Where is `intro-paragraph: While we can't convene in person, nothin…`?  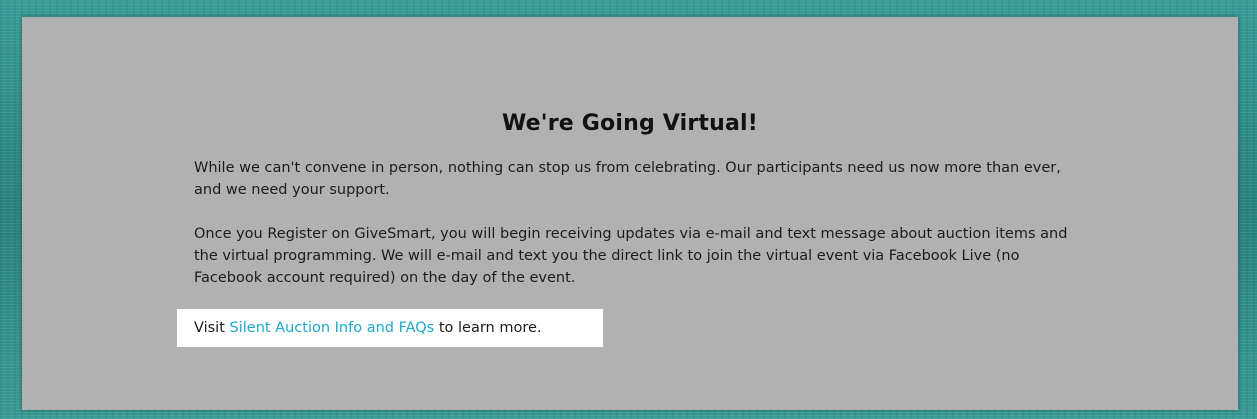 intro-paragraph: While we can't convene in person, nothin… is located at coordinates (627, 179).